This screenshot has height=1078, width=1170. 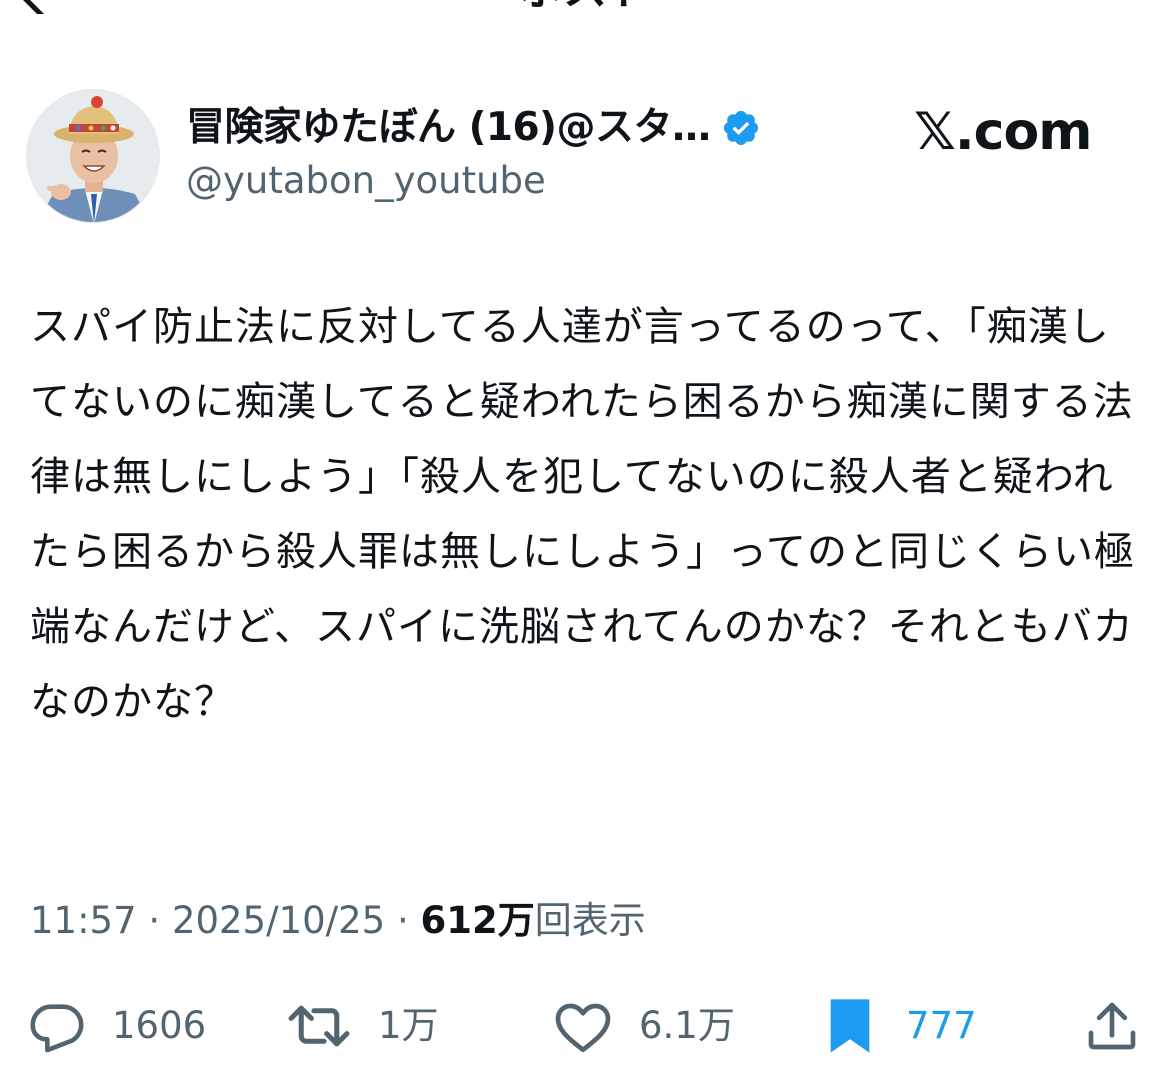 I want to click on top-nav-bar: ポスト, so click(x=585, y=7).